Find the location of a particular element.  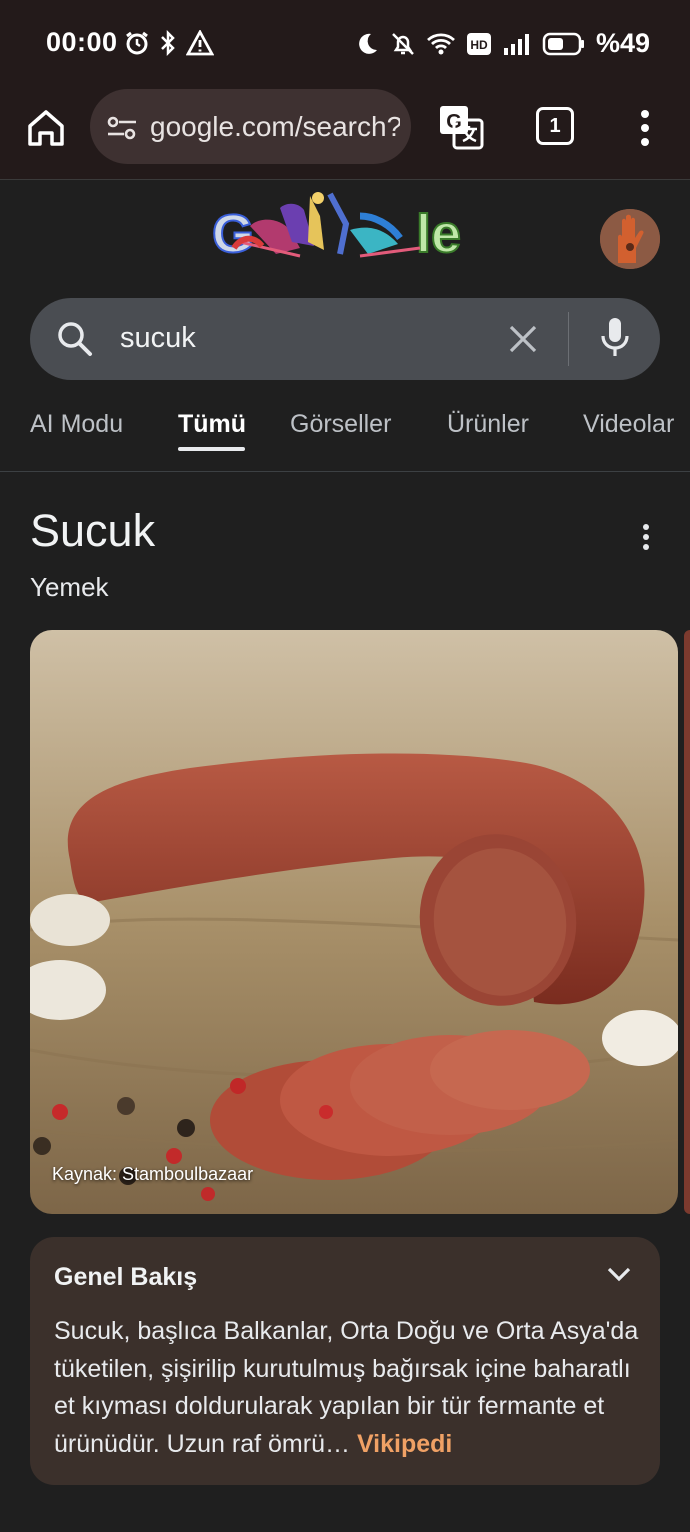

tune-icon is located at coordinates (122, 128).